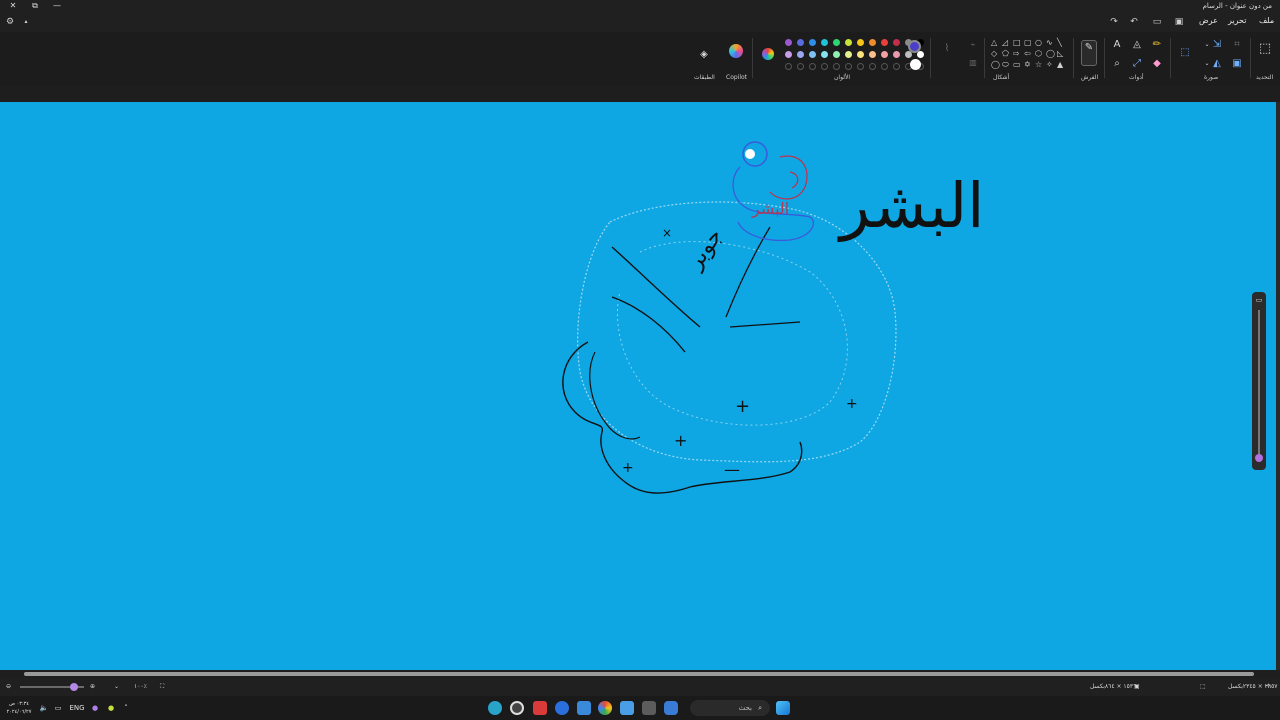 Image resolution: width=1280 pixels, height=720 pixels. I want to click on network-icon: ▭, so click(58, 708).